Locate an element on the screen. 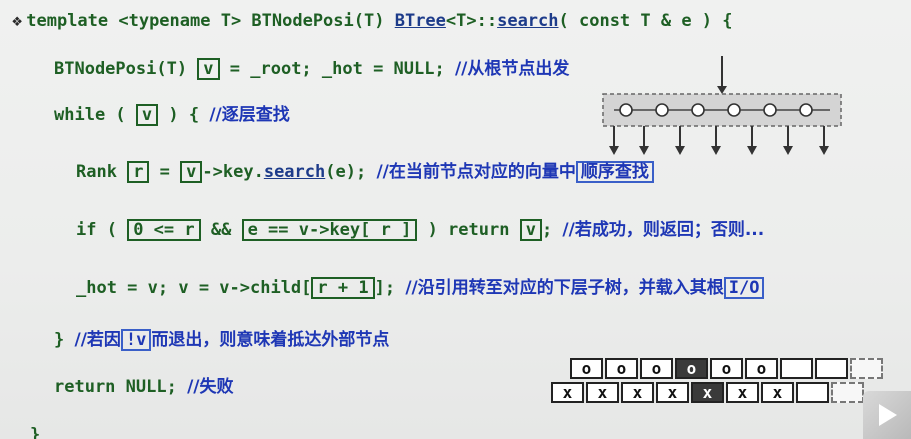 This screenshot has width=911, height=439. code-comment-box: I/O is located at coordinates (744, 288).